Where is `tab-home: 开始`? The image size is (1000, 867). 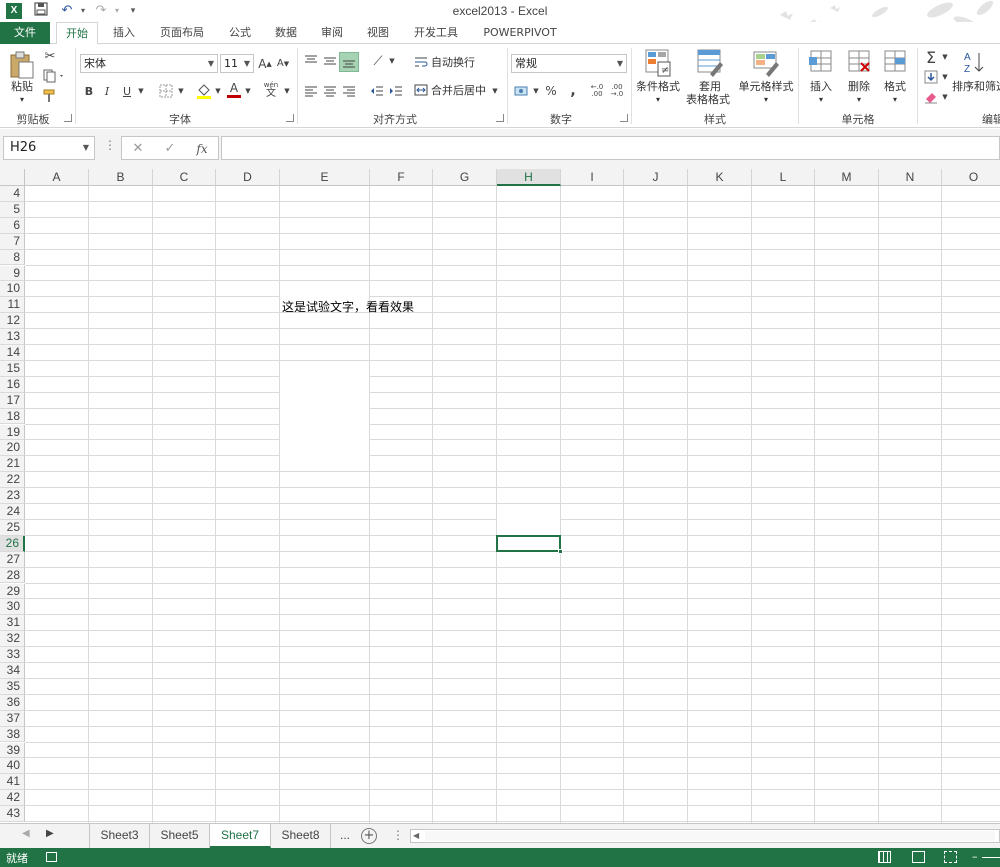
tab-home: 开始 is located at coordinates (77, 33).